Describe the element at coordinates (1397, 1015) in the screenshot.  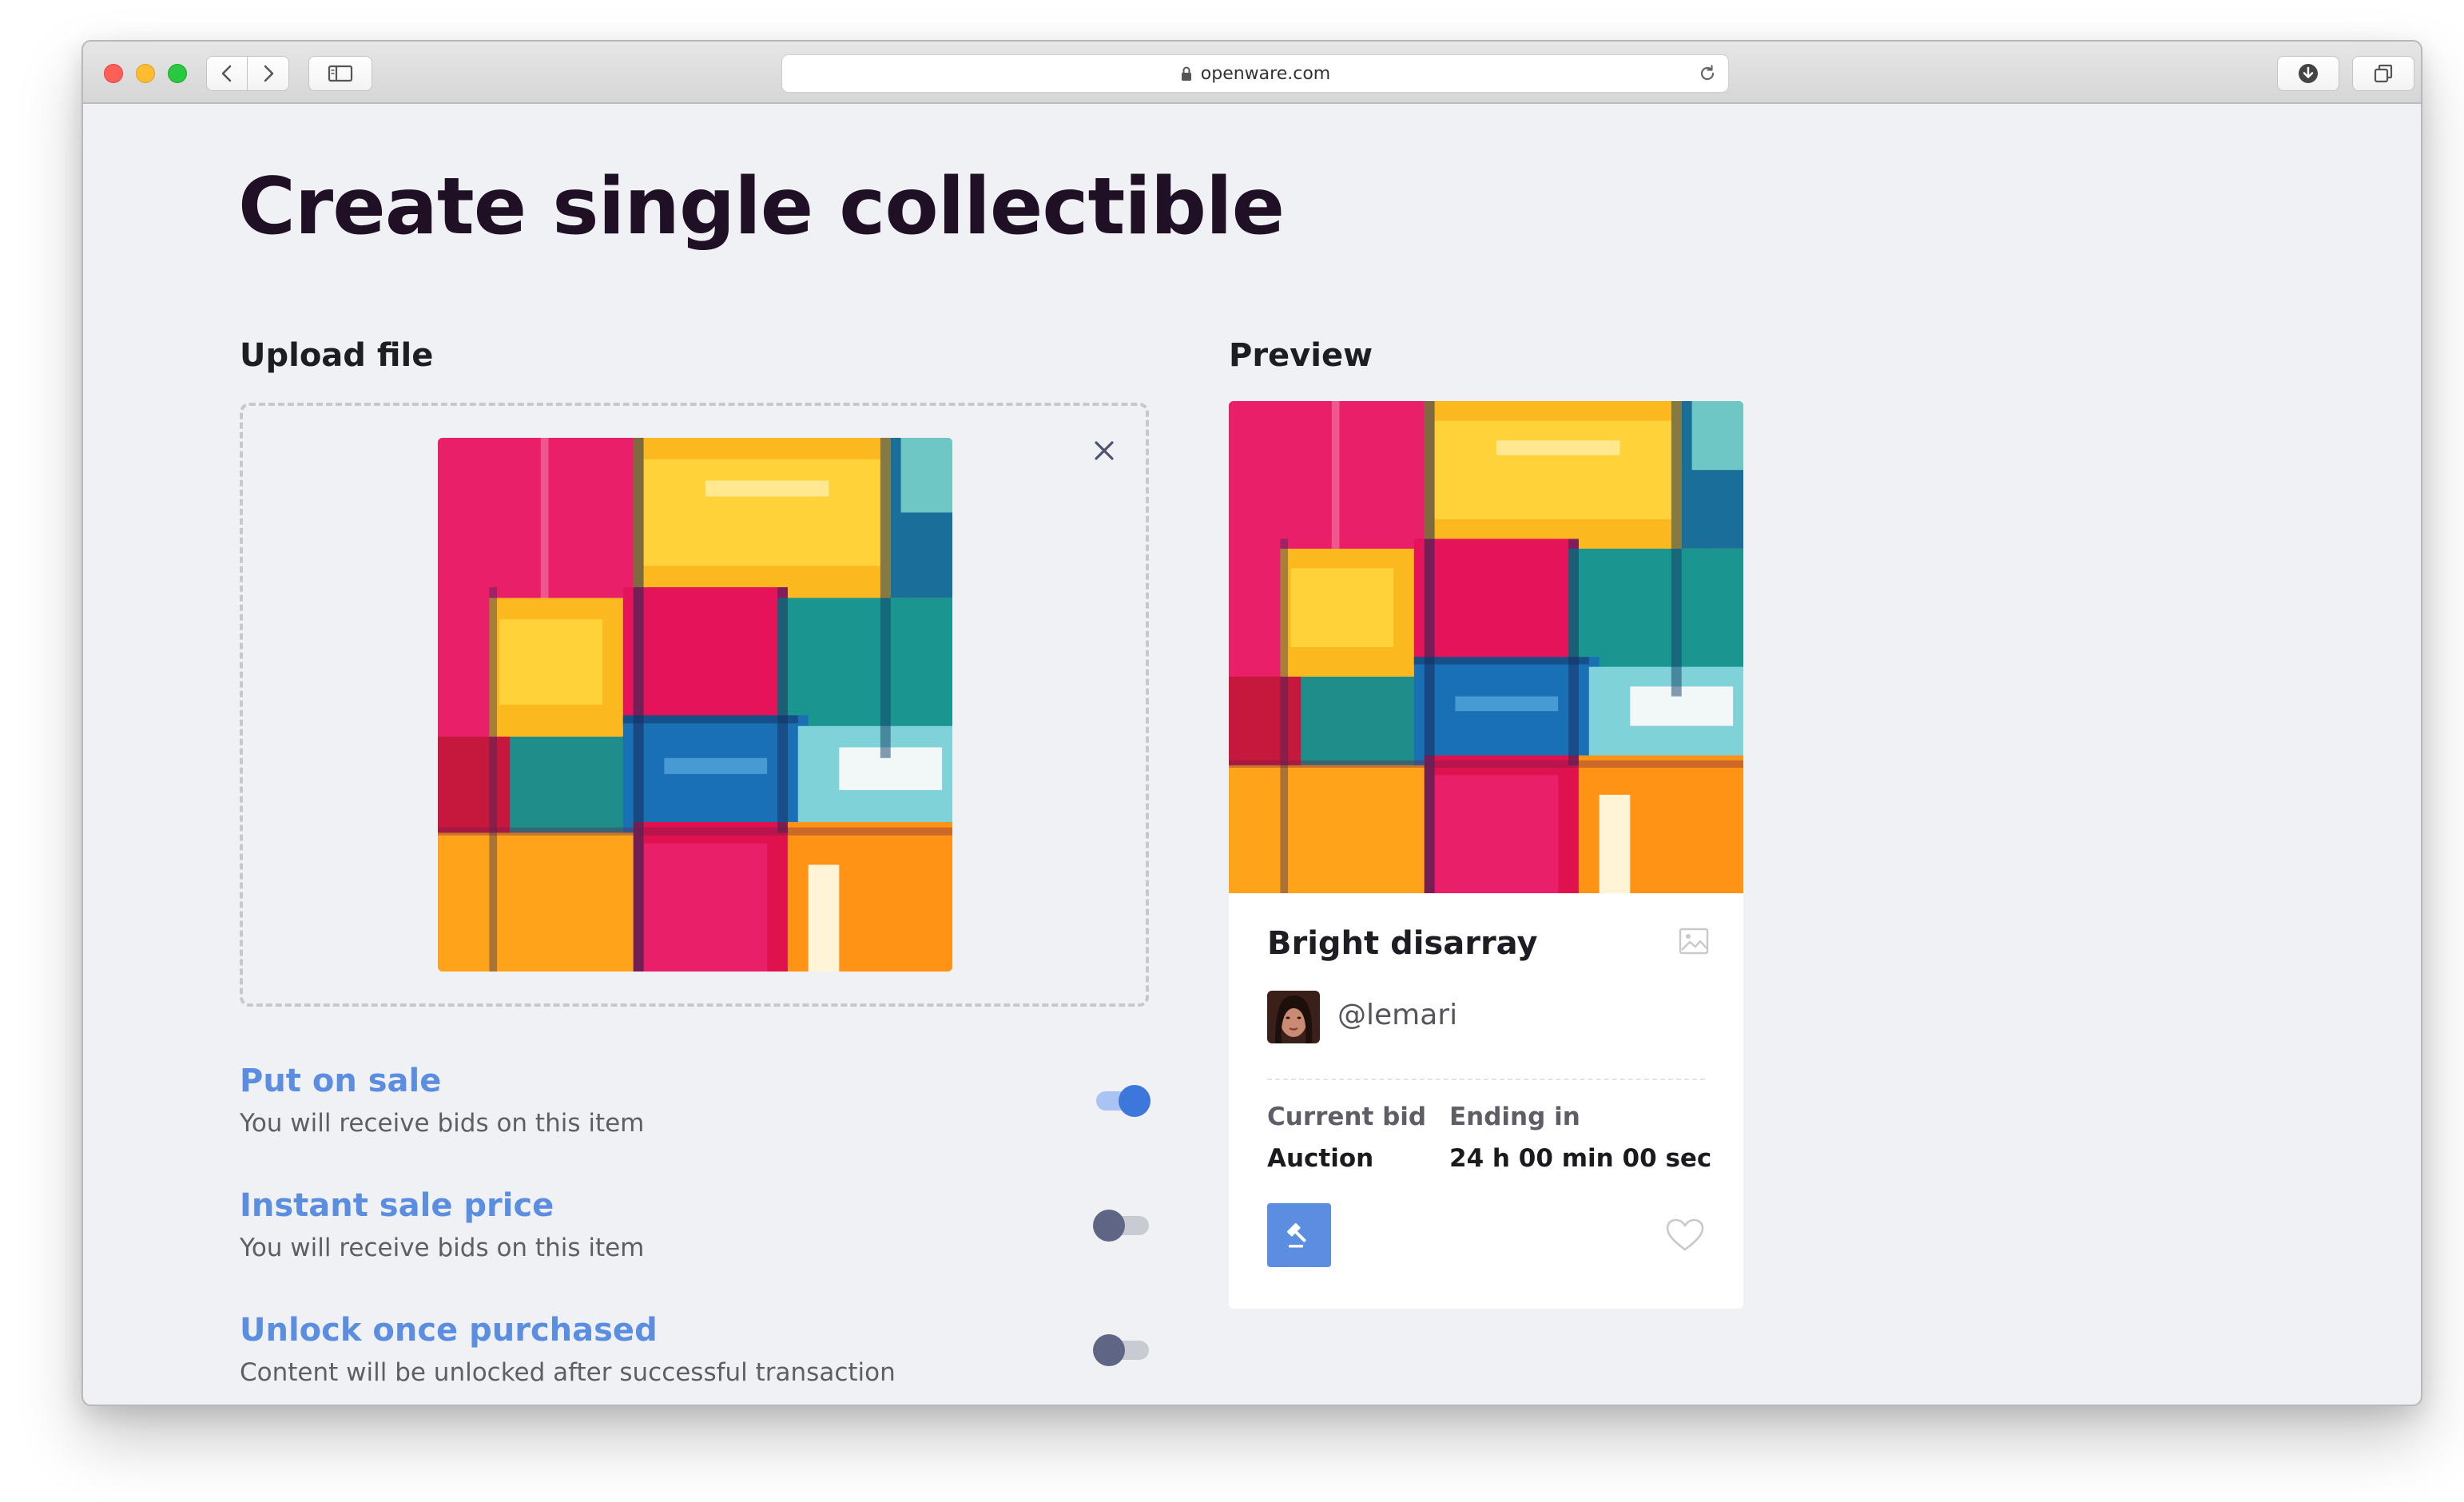
I see `creator-handle: @lemari` at that location.